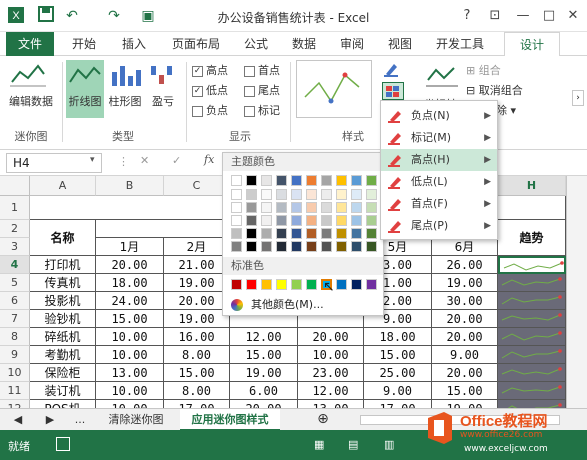 This screenshot has width=587, height=460. Describe the element at coordinates (163, 89) in the screenshot. I see `winloss-sparkline-button: 盈亏` at that location.